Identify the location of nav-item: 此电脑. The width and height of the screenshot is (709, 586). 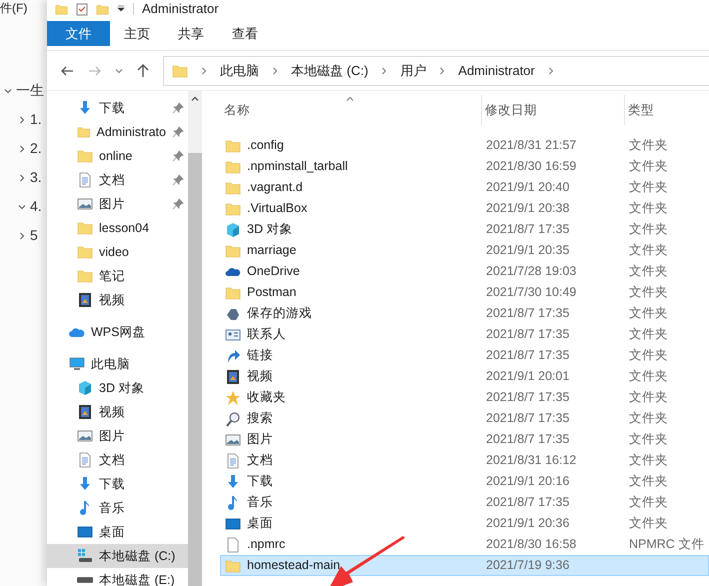
(117, 364).